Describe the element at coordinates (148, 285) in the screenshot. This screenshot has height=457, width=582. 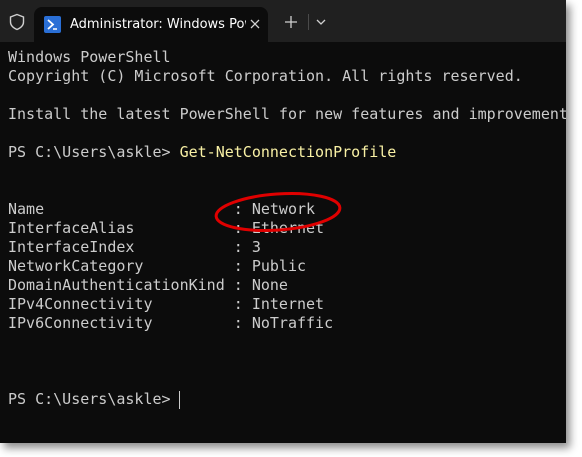
I see `output-line-domain-auth: DomainAuthenticationKind : None` at that location.